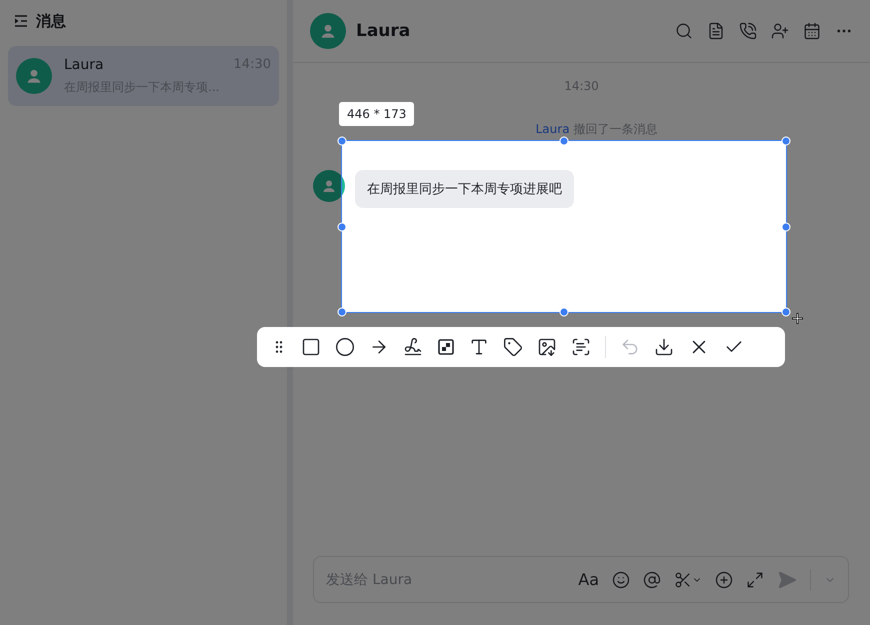 The image size is (870, 625). I want to click on recall-notice: Laura 撤回了一条消息, so click(597, 129).